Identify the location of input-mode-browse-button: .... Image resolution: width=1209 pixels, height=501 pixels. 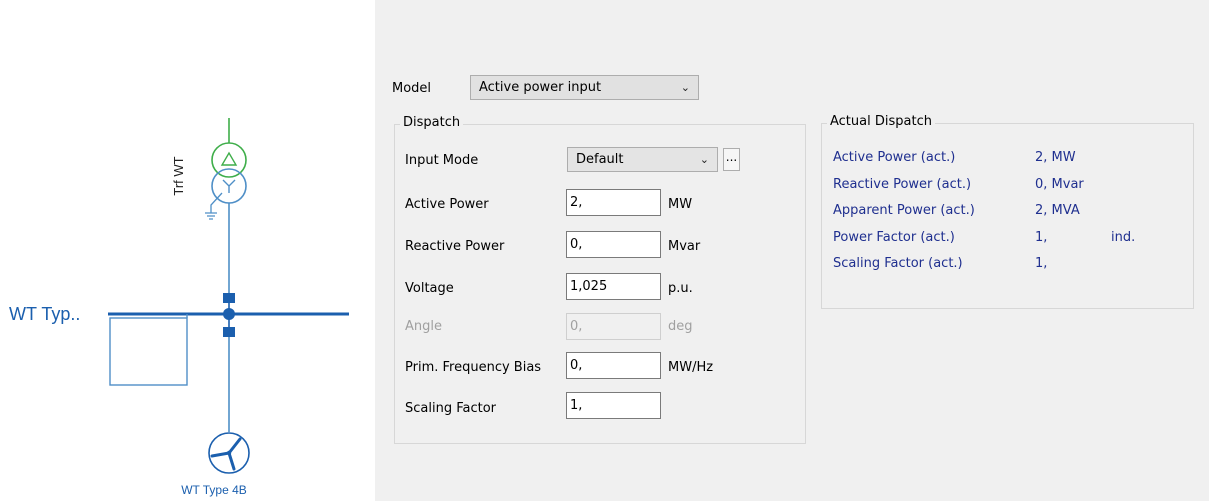
(731, 159).